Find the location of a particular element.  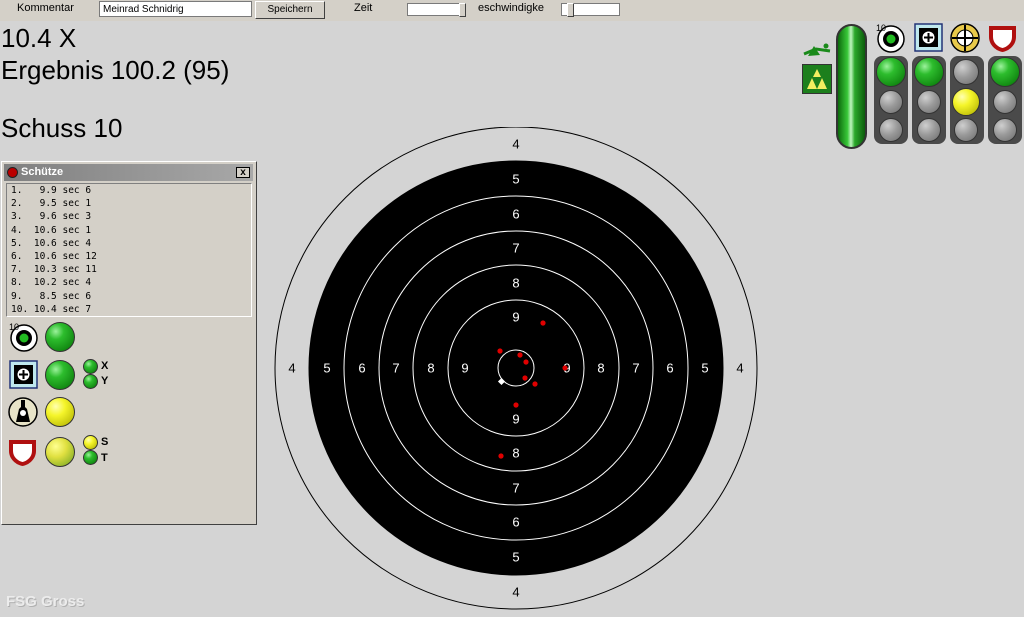

shot-list-row: 5. 10.6 sec 4 is located at coordinates (51, 243).